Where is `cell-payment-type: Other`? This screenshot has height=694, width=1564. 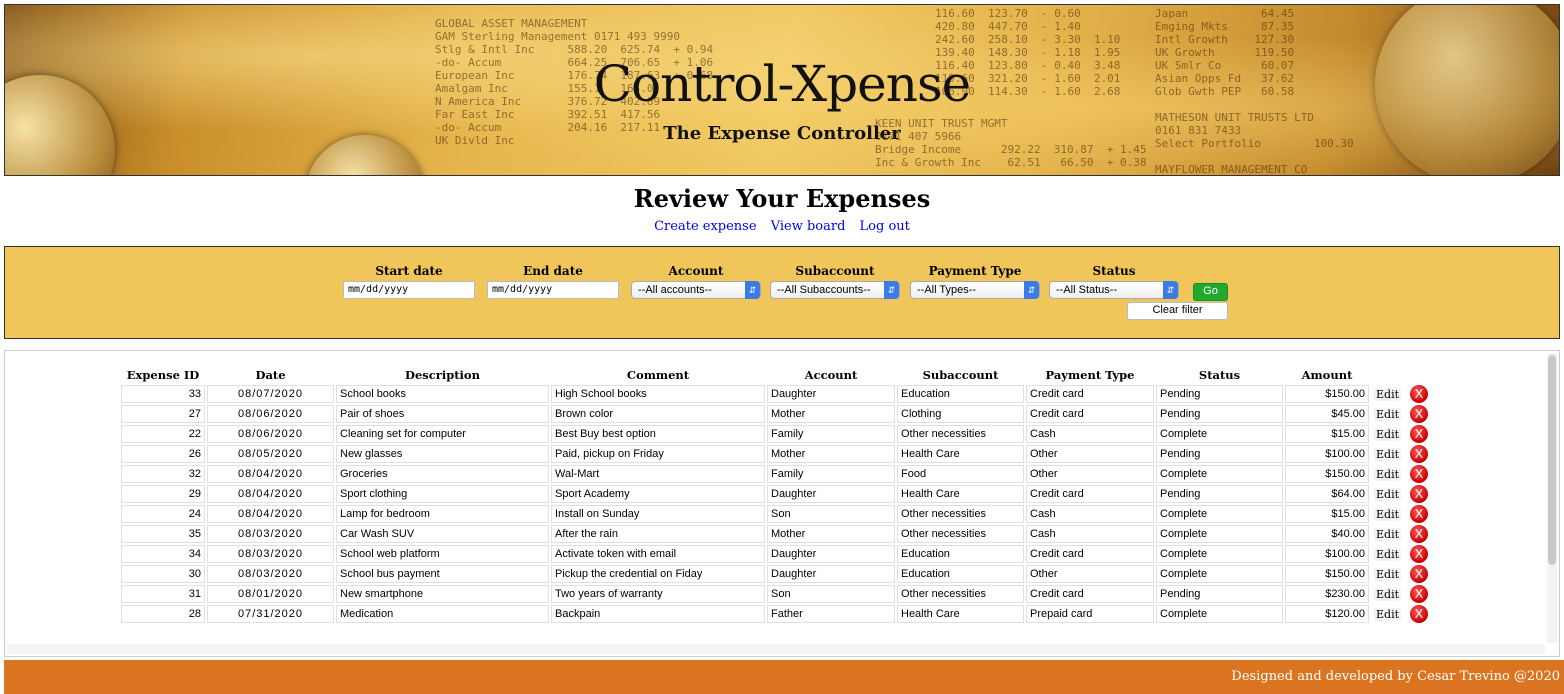 cell-payment-type: Other is located at coordinates (1090, 574).